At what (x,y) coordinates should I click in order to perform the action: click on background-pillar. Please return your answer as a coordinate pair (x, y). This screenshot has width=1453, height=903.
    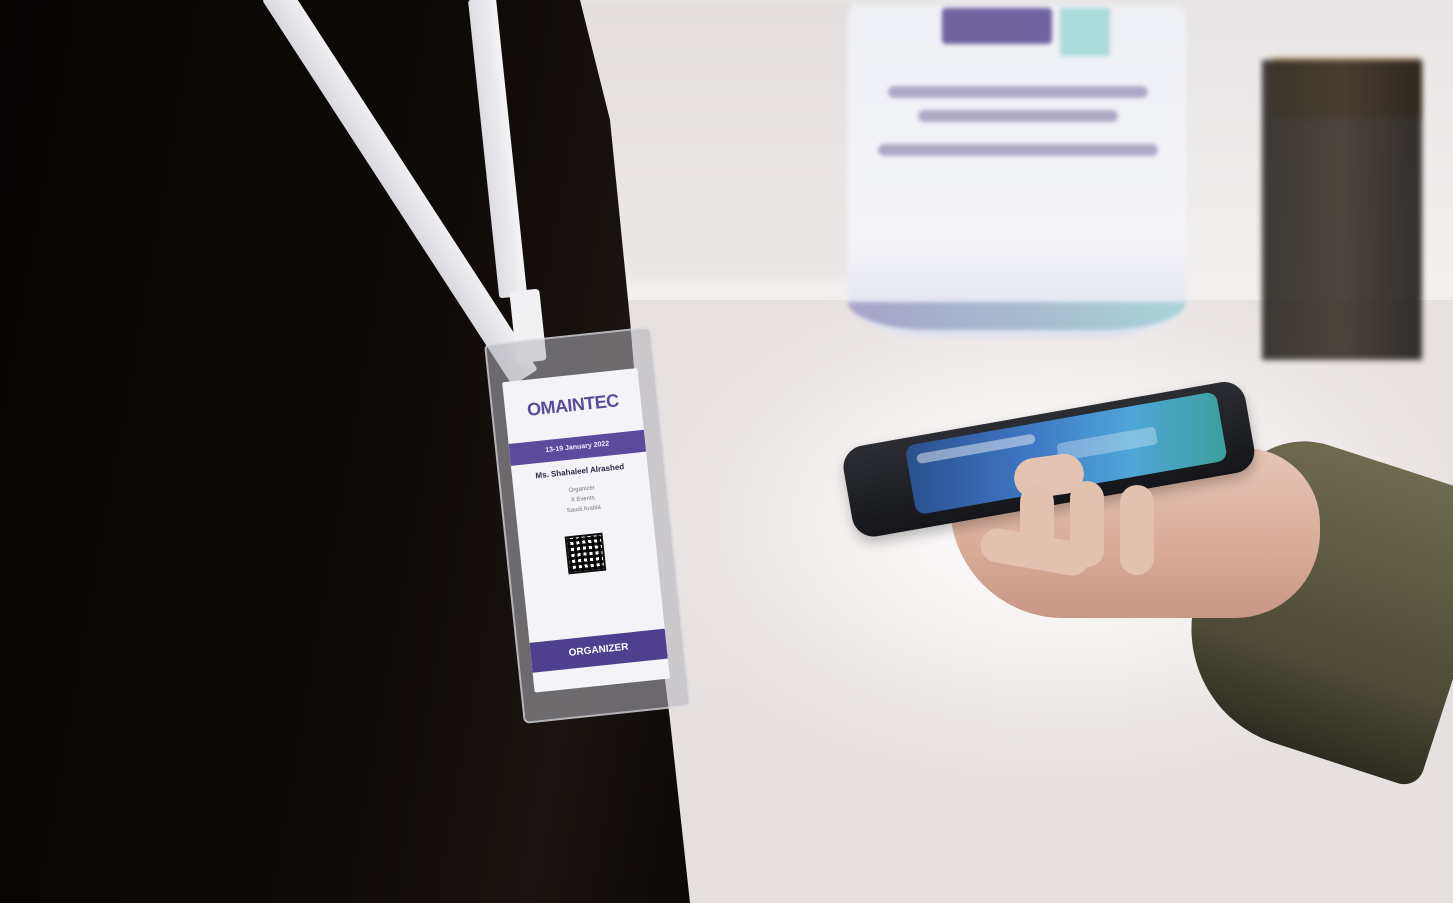
    Looking at the image, I should click on (1342, 210).